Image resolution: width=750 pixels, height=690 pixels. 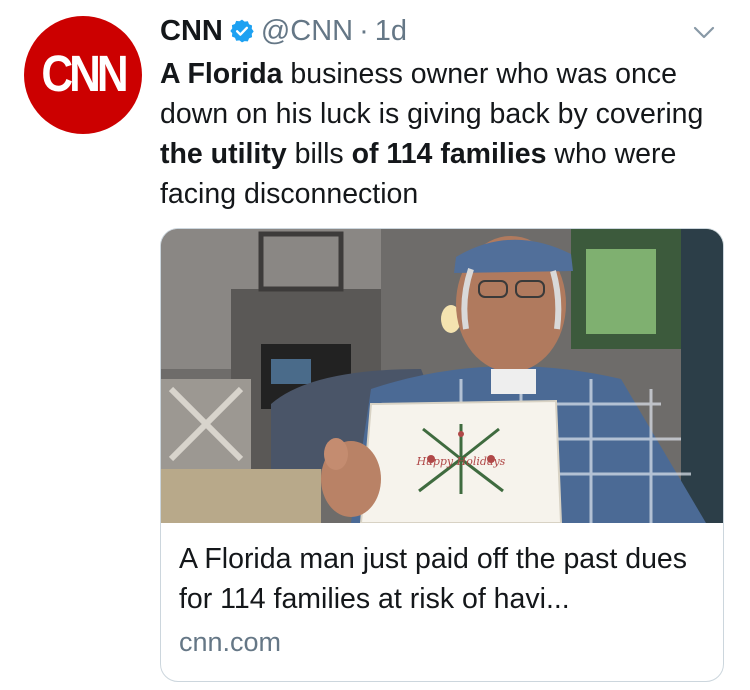 What do you see at coordinates (319, 154) in the screenshot?
I see `tweet-text-part: bills` at bounding box center [319, 154].